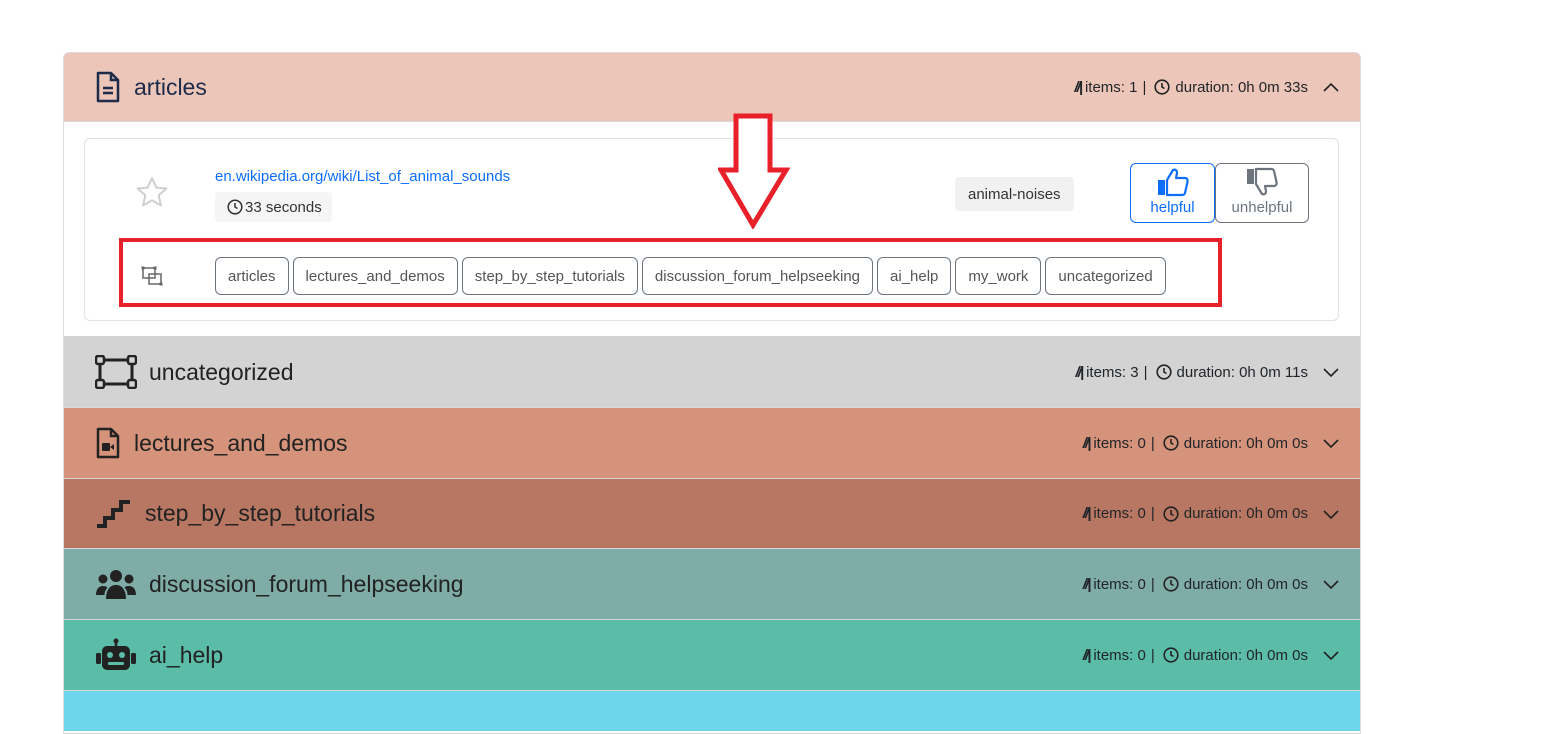 Image resolution: width=1568 pixels, height=734 pixels. I want to click on thumbs-down-icon, so click(1262, 181).